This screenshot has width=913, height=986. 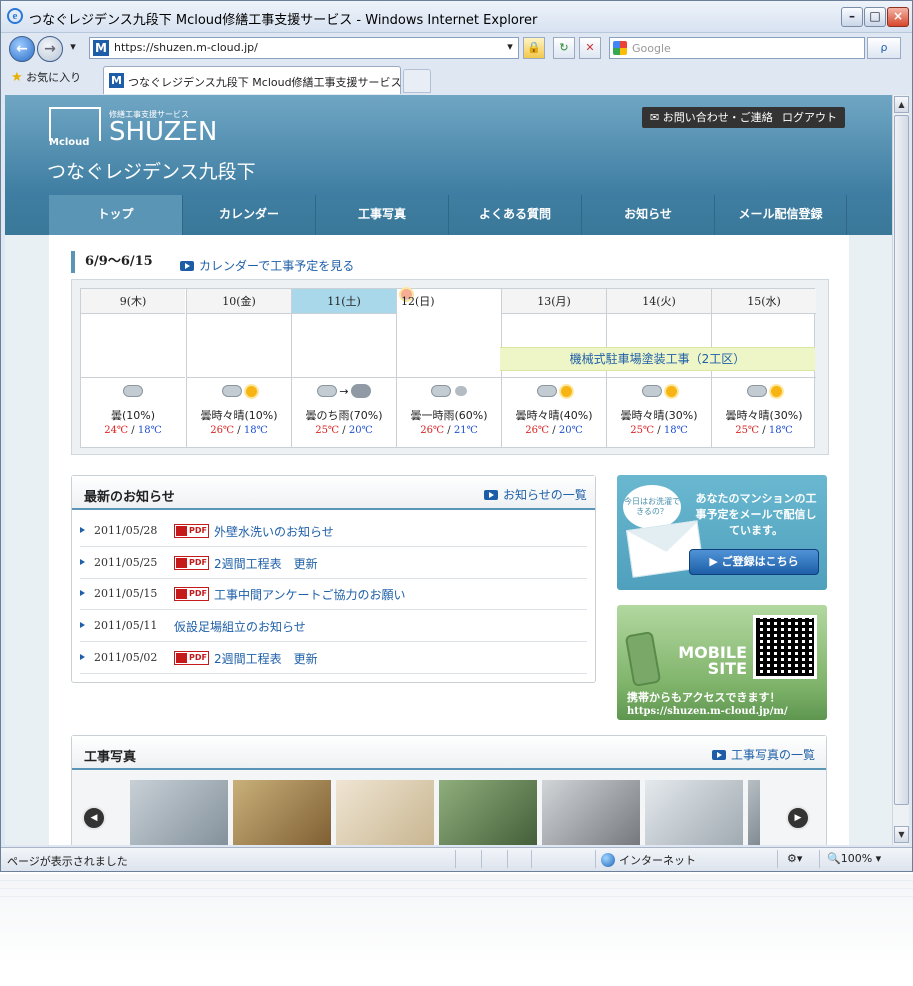 I want to click on news-item: 2011/05/11 仮設足場組立のお知らせ, so click(x=333, y=626).